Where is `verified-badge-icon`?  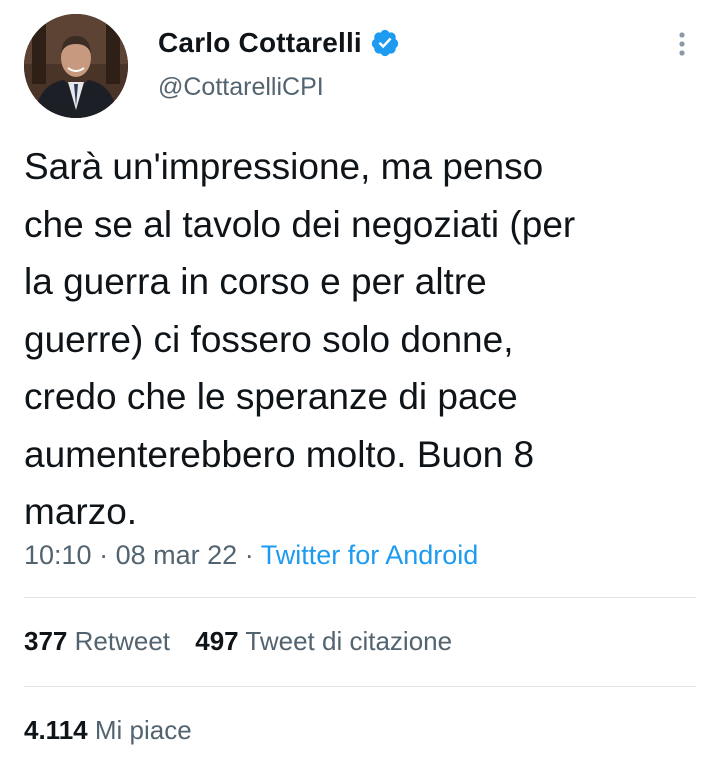 verified-badge-icon is located at coordinates (385, 43).